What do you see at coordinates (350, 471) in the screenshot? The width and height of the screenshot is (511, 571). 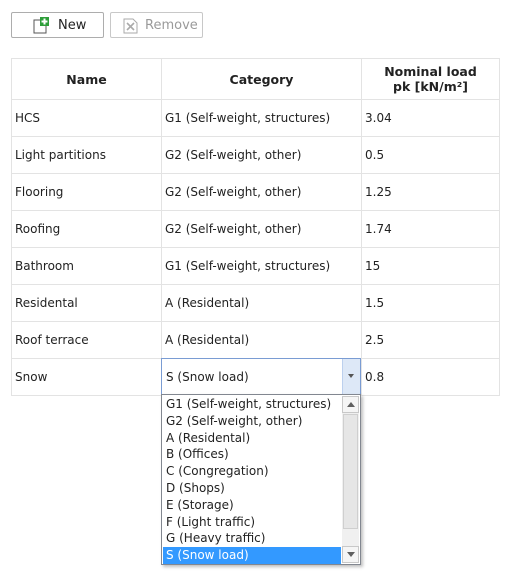 I see `scrollbar-thumb` at bounding box center [350, 471].